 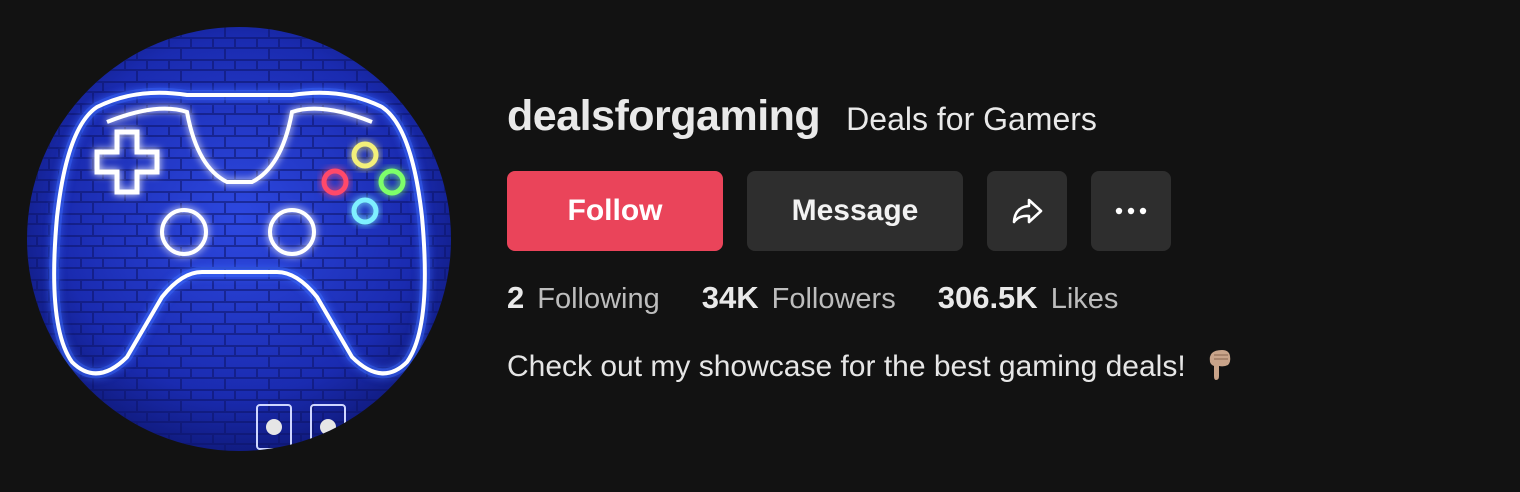 I want to click on more-horizontal-icon, so click(x=1131, y=211).